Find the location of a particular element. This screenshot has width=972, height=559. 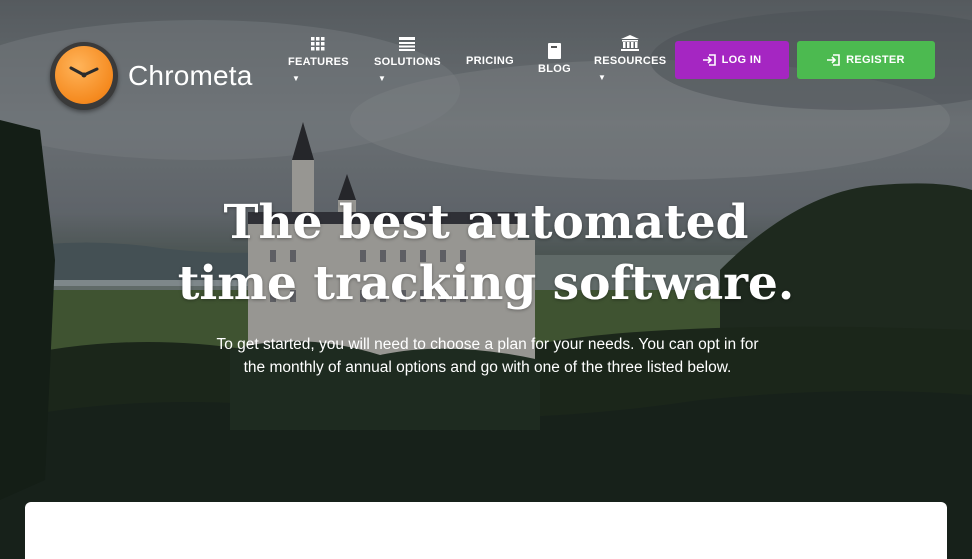

nav-pricing: PRICING is located at coordinates (490, 61).